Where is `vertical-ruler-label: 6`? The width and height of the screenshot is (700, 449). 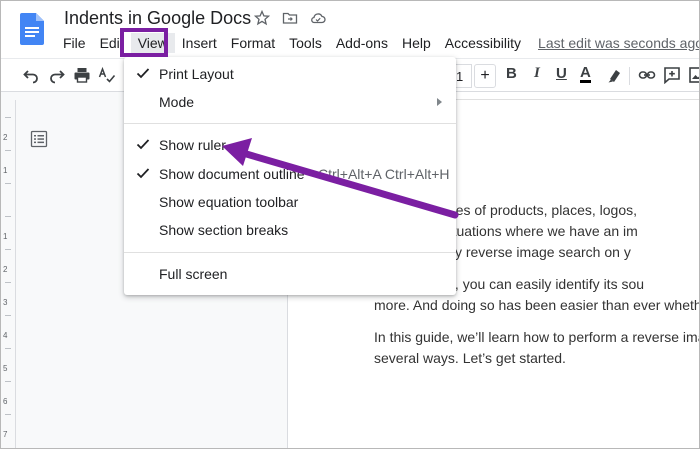
vertical-ruler-label: 6 is located at coordinates (5, 401).